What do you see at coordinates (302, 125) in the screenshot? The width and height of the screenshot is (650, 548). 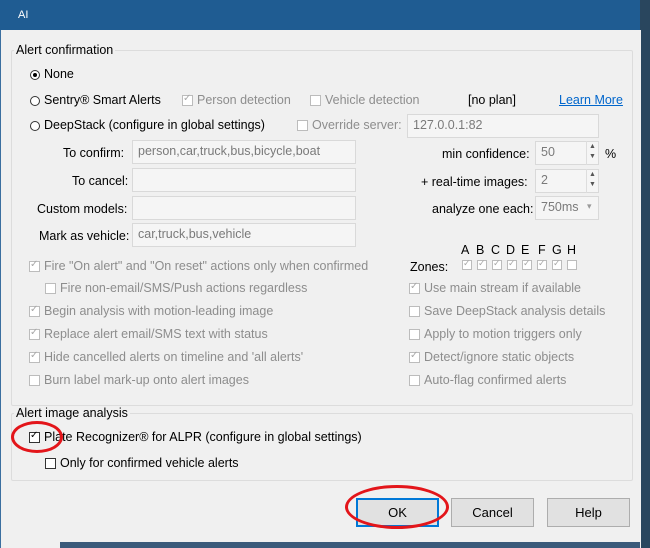 I see `override-server-checkbox` at bounding box center [302, 125].